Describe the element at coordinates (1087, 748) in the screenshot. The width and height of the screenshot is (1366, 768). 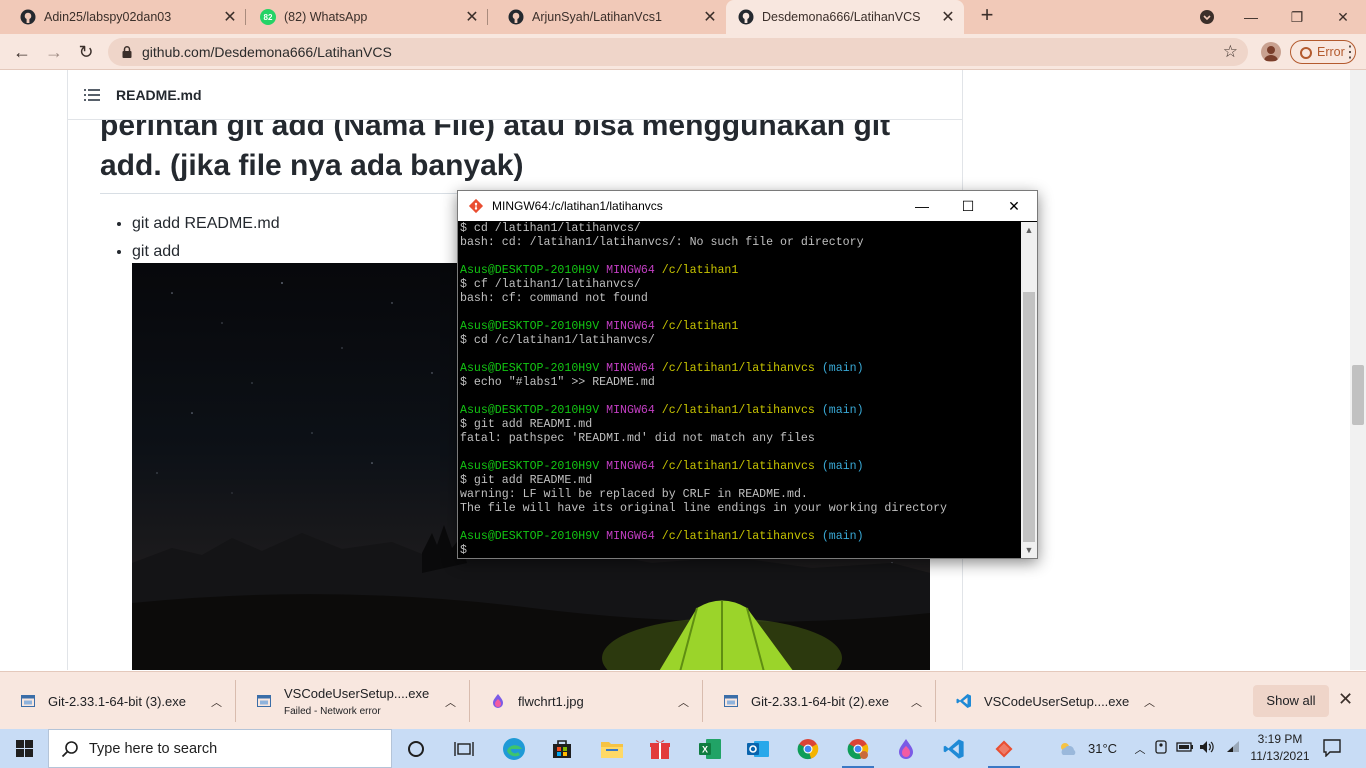
I see `weather-widget: 31°C` at that location.